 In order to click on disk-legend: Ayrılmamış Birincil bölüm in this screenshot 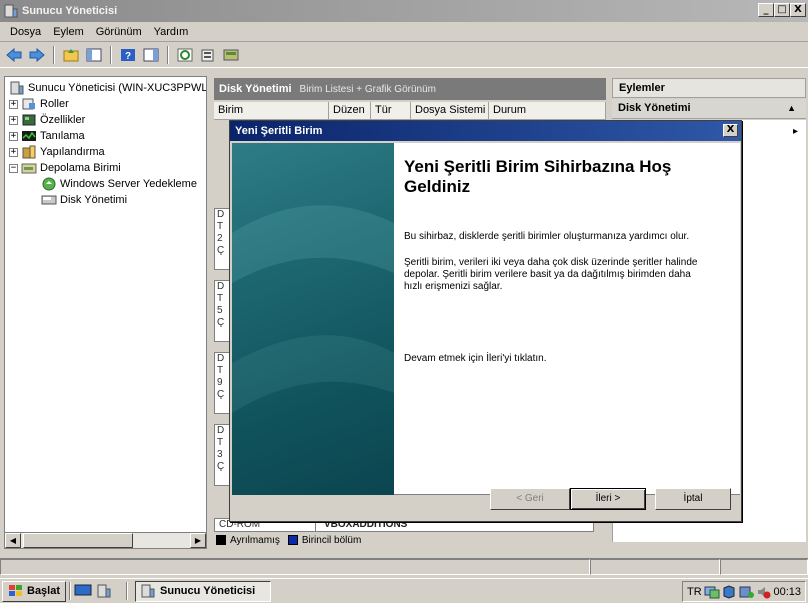, I will do `click(288, 540)`.